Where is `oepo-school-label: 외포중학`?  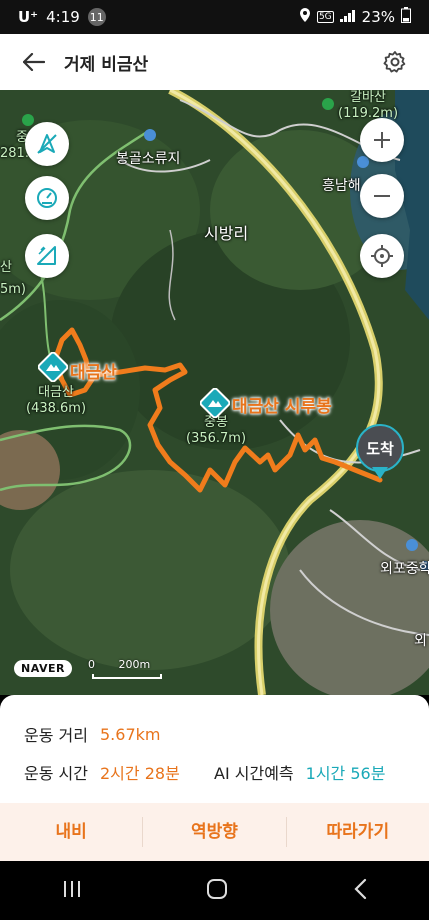 oepo-school-label: 외포중학 is located at coordinates (404, 569).